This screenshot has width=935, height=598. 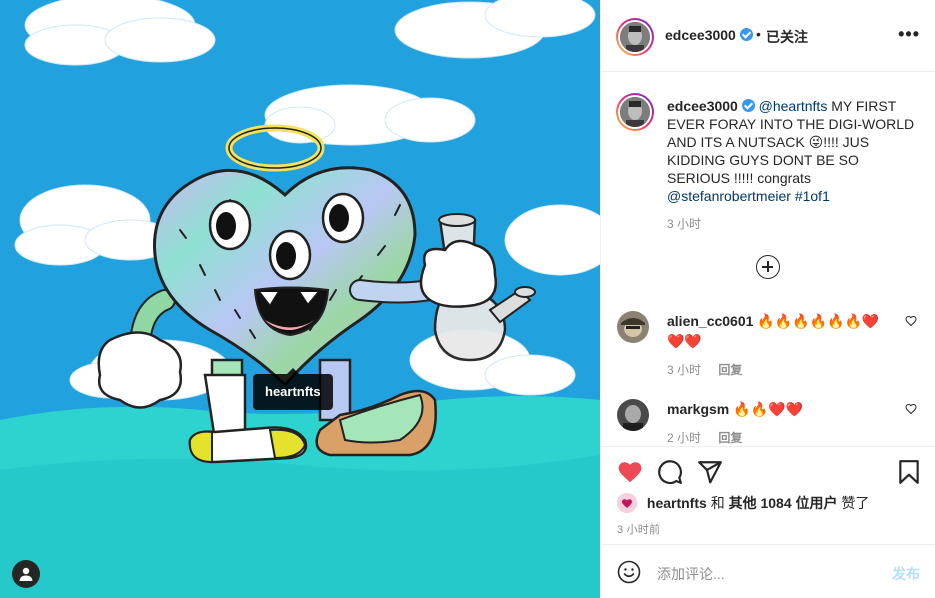 I want to click on caption-avatar-ring, so click(x=635, y=112).